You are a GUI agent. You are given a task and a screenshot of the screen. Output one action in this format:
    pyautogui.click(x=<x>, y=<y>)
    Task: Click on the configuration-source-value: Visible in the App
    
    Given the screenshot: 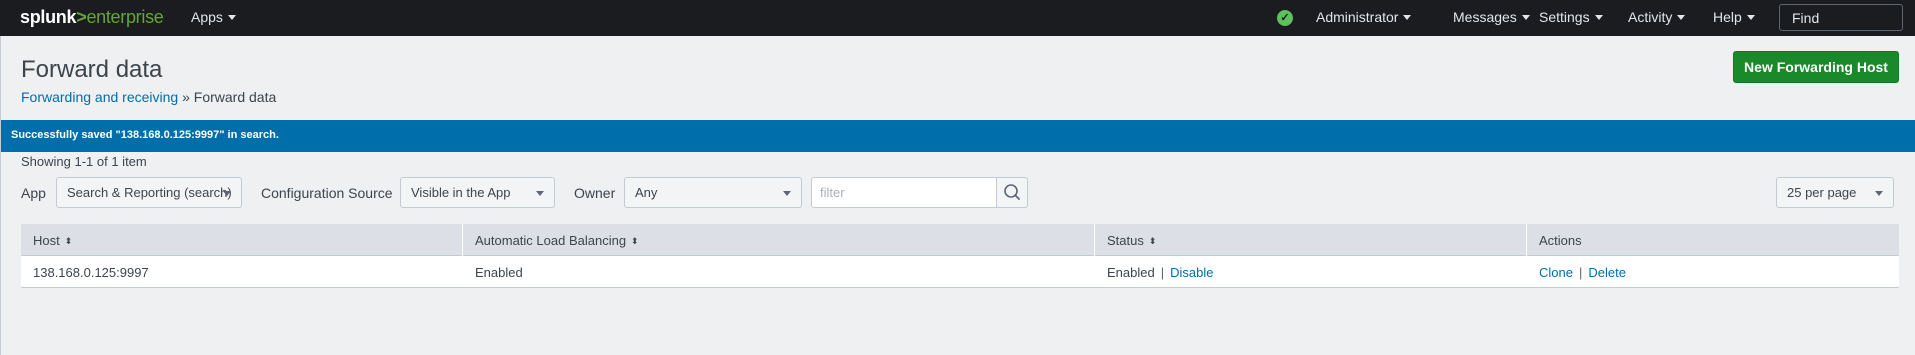 What is the action you would take?
    pyautogui.click(x=461, y=192)
    